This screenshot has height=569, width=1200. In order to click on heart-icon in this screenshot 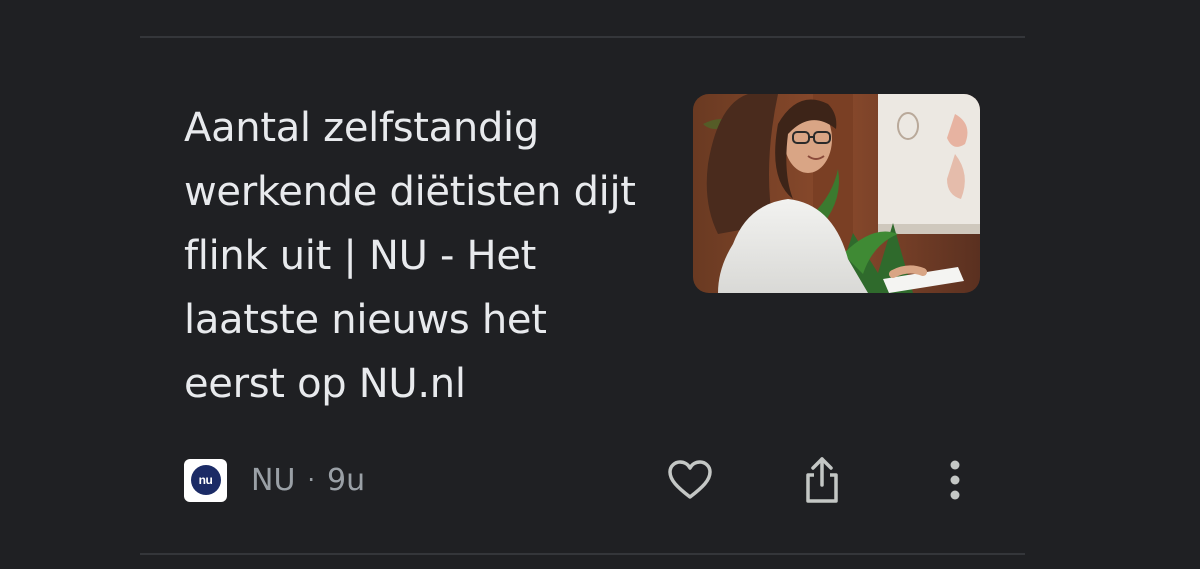, I will do `click(690, 479)`.